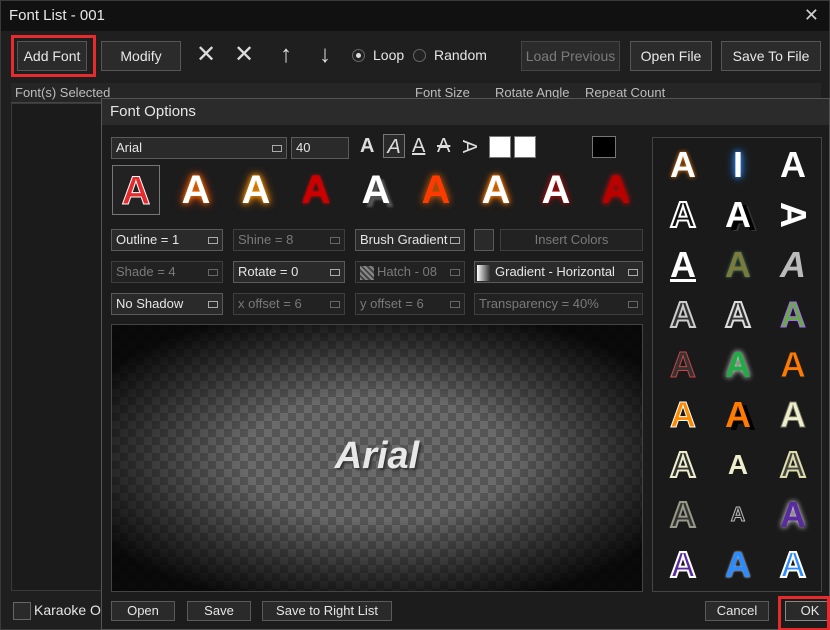 The height and width of the screenshot is (630, 830). Describe the element at coordinates (616, 190) in the screenshot. I see `sample-style-9: A` at that location.